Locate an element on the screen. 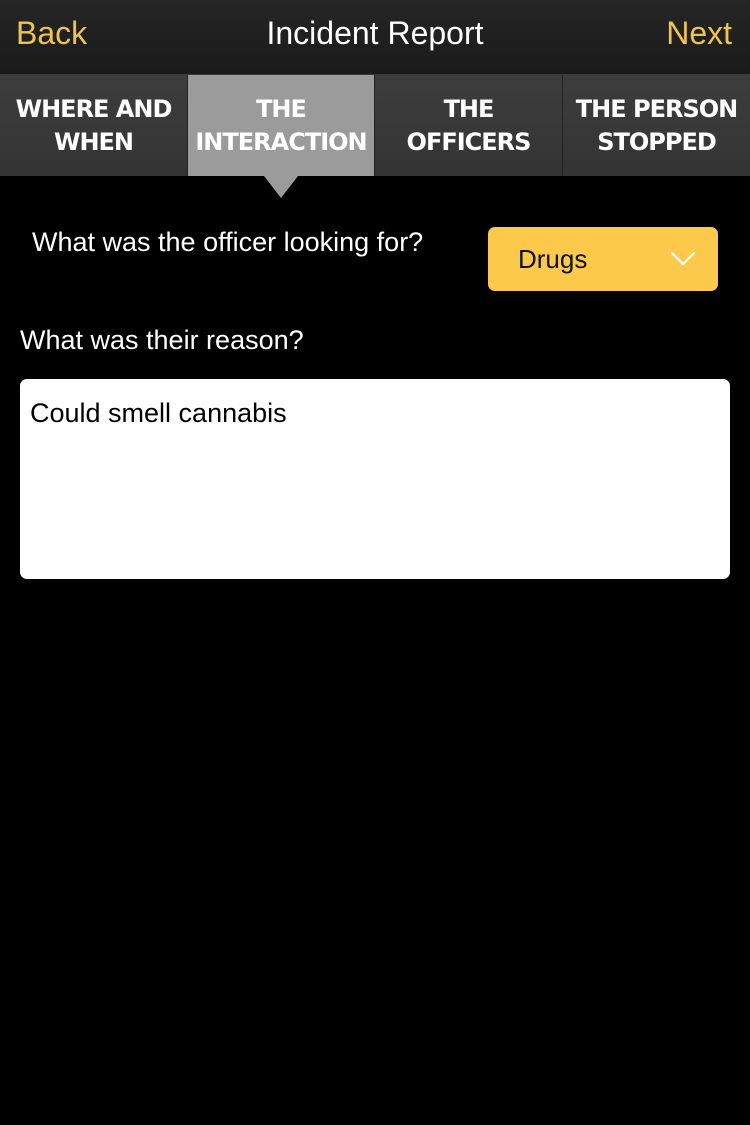  tab-the-officers: THE OFFICERS is located at coordinates (469, 125).